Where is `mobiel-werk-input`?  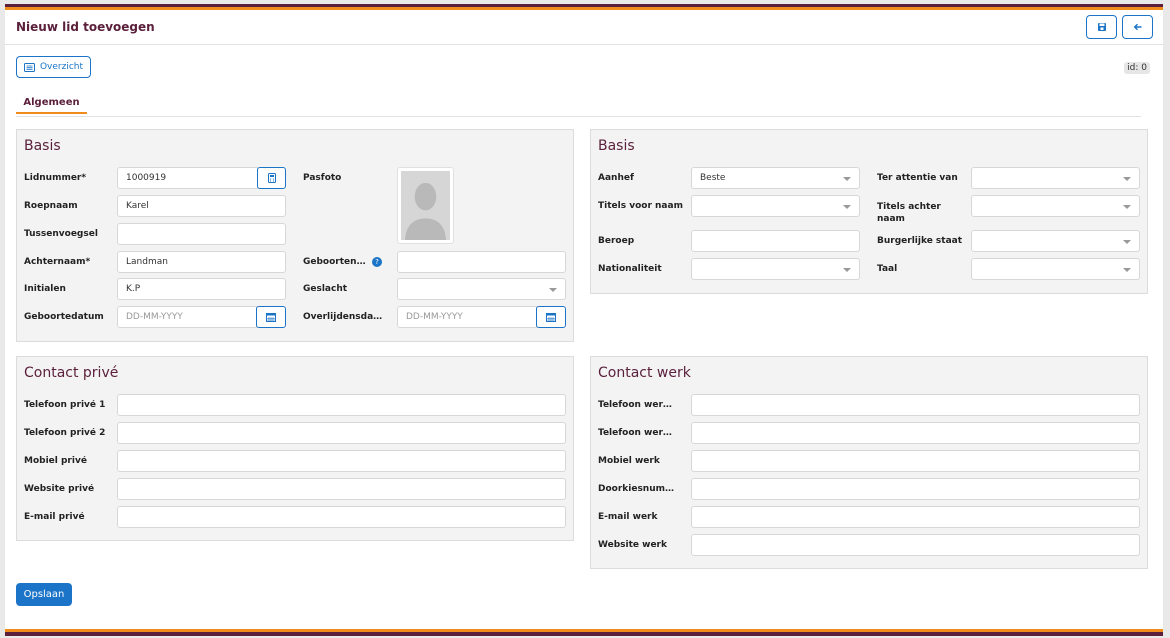
mobiel-werk-input is located at coordinates (915, 461).